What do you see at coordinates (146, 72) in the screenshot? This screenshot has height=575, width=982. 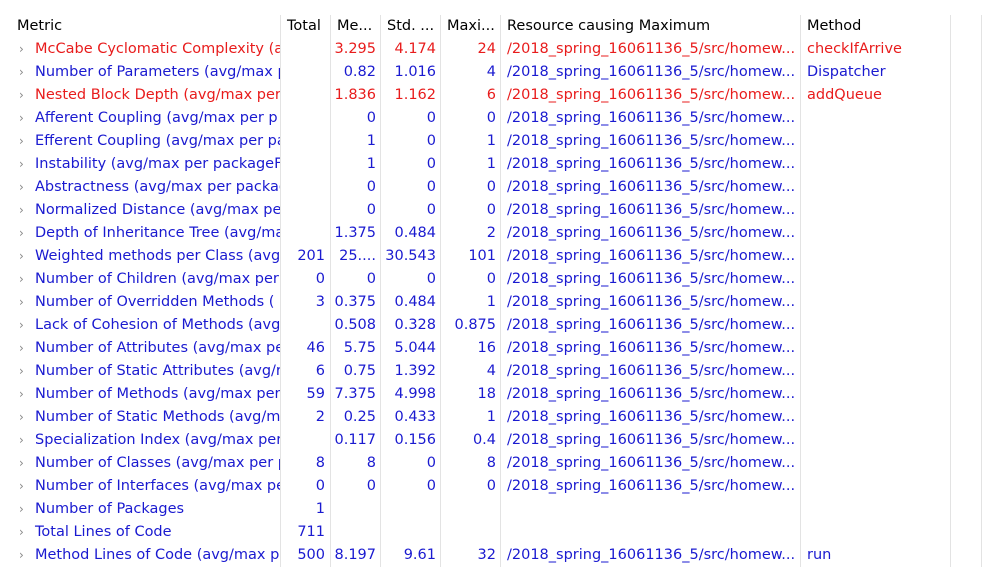 I see `cell-metric: › Number of Parameters (avg/max p` at bounding box center [146, 72].